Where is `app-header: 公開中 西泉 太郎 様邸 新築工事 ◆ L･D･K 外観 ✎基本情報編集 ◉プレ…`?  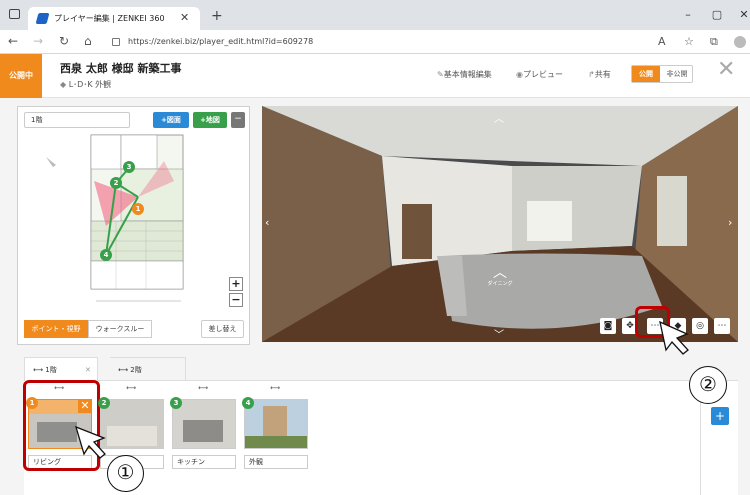
app-header: 公開中 西泉 太郎 様邸 新築工事 ◆ L･D･K 外観 ✎基本情報編集 ◉プレ… is located at coordinates (375, 76).